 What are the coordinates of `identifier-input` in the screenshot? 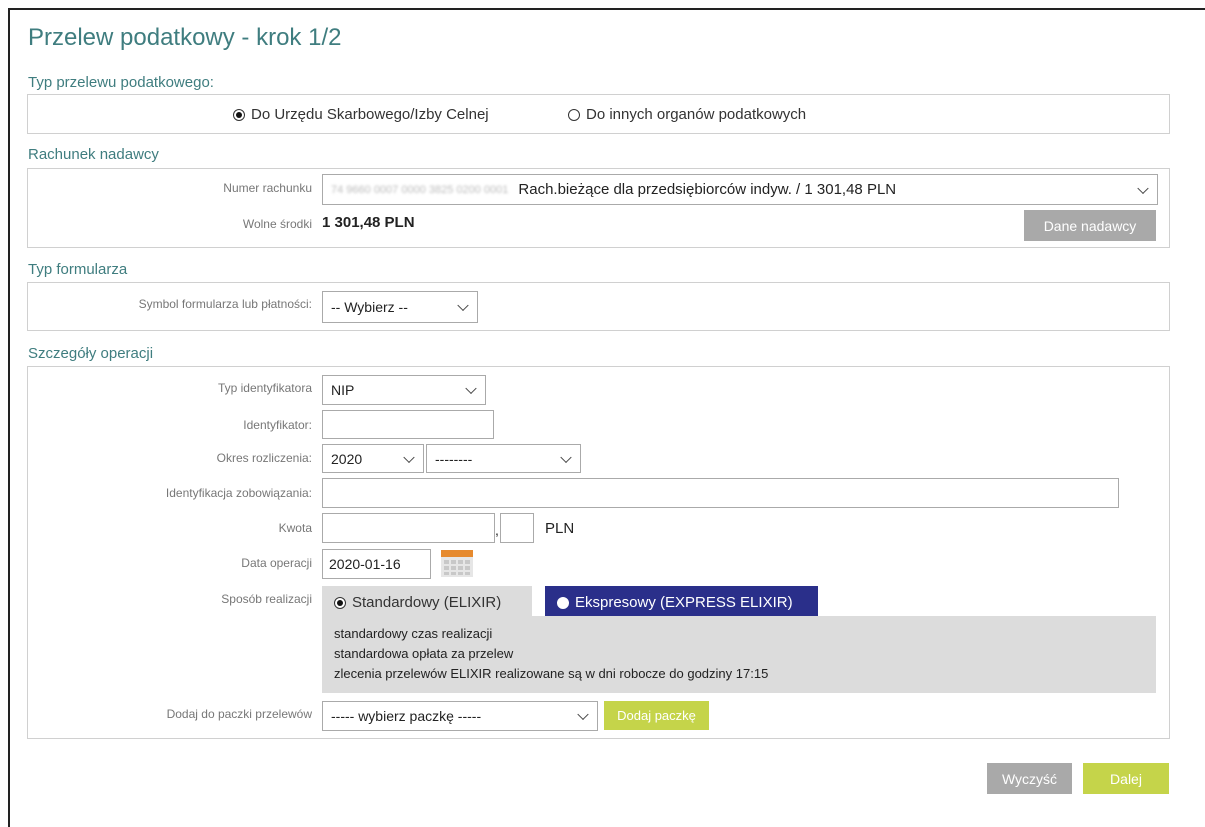 It's located at (408, 424).